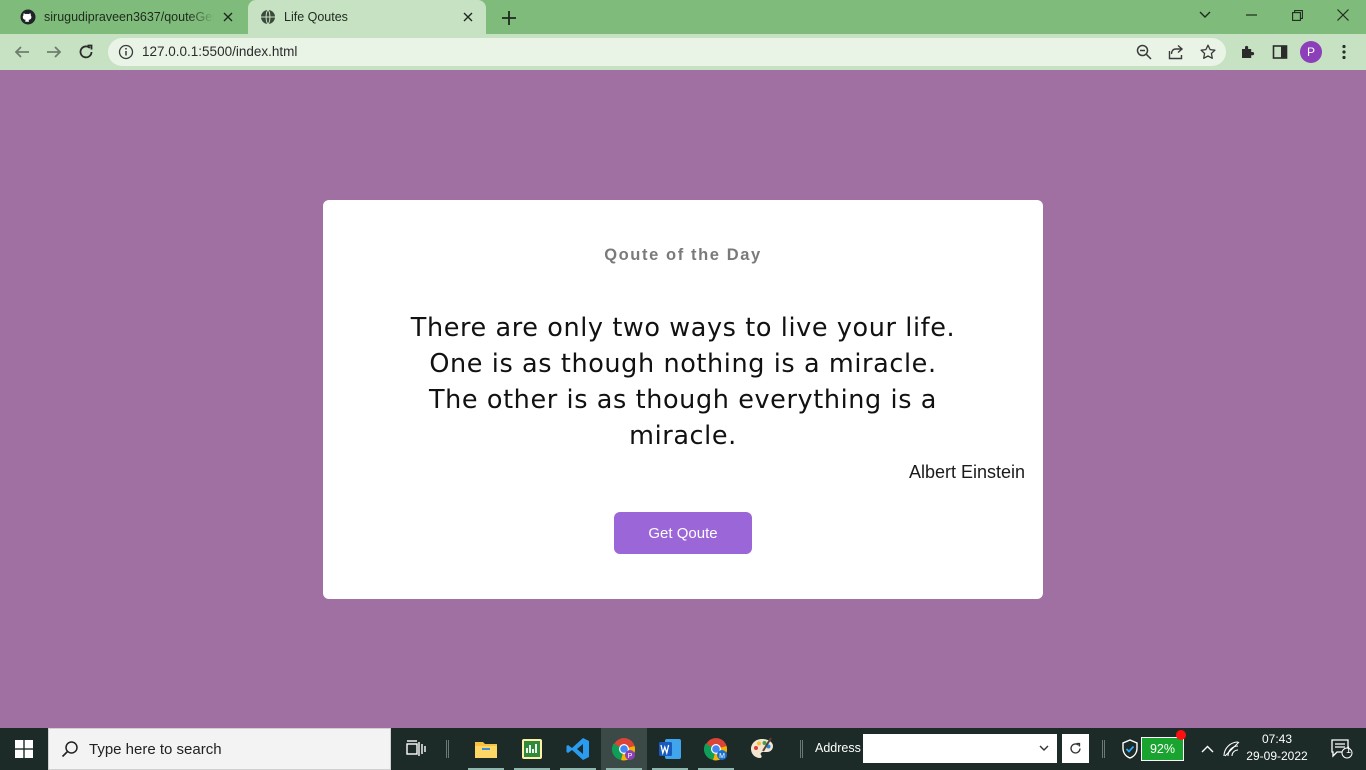 This screenshot has width=1366, height=770. I want to click on restore-button, so click(1297, 15).